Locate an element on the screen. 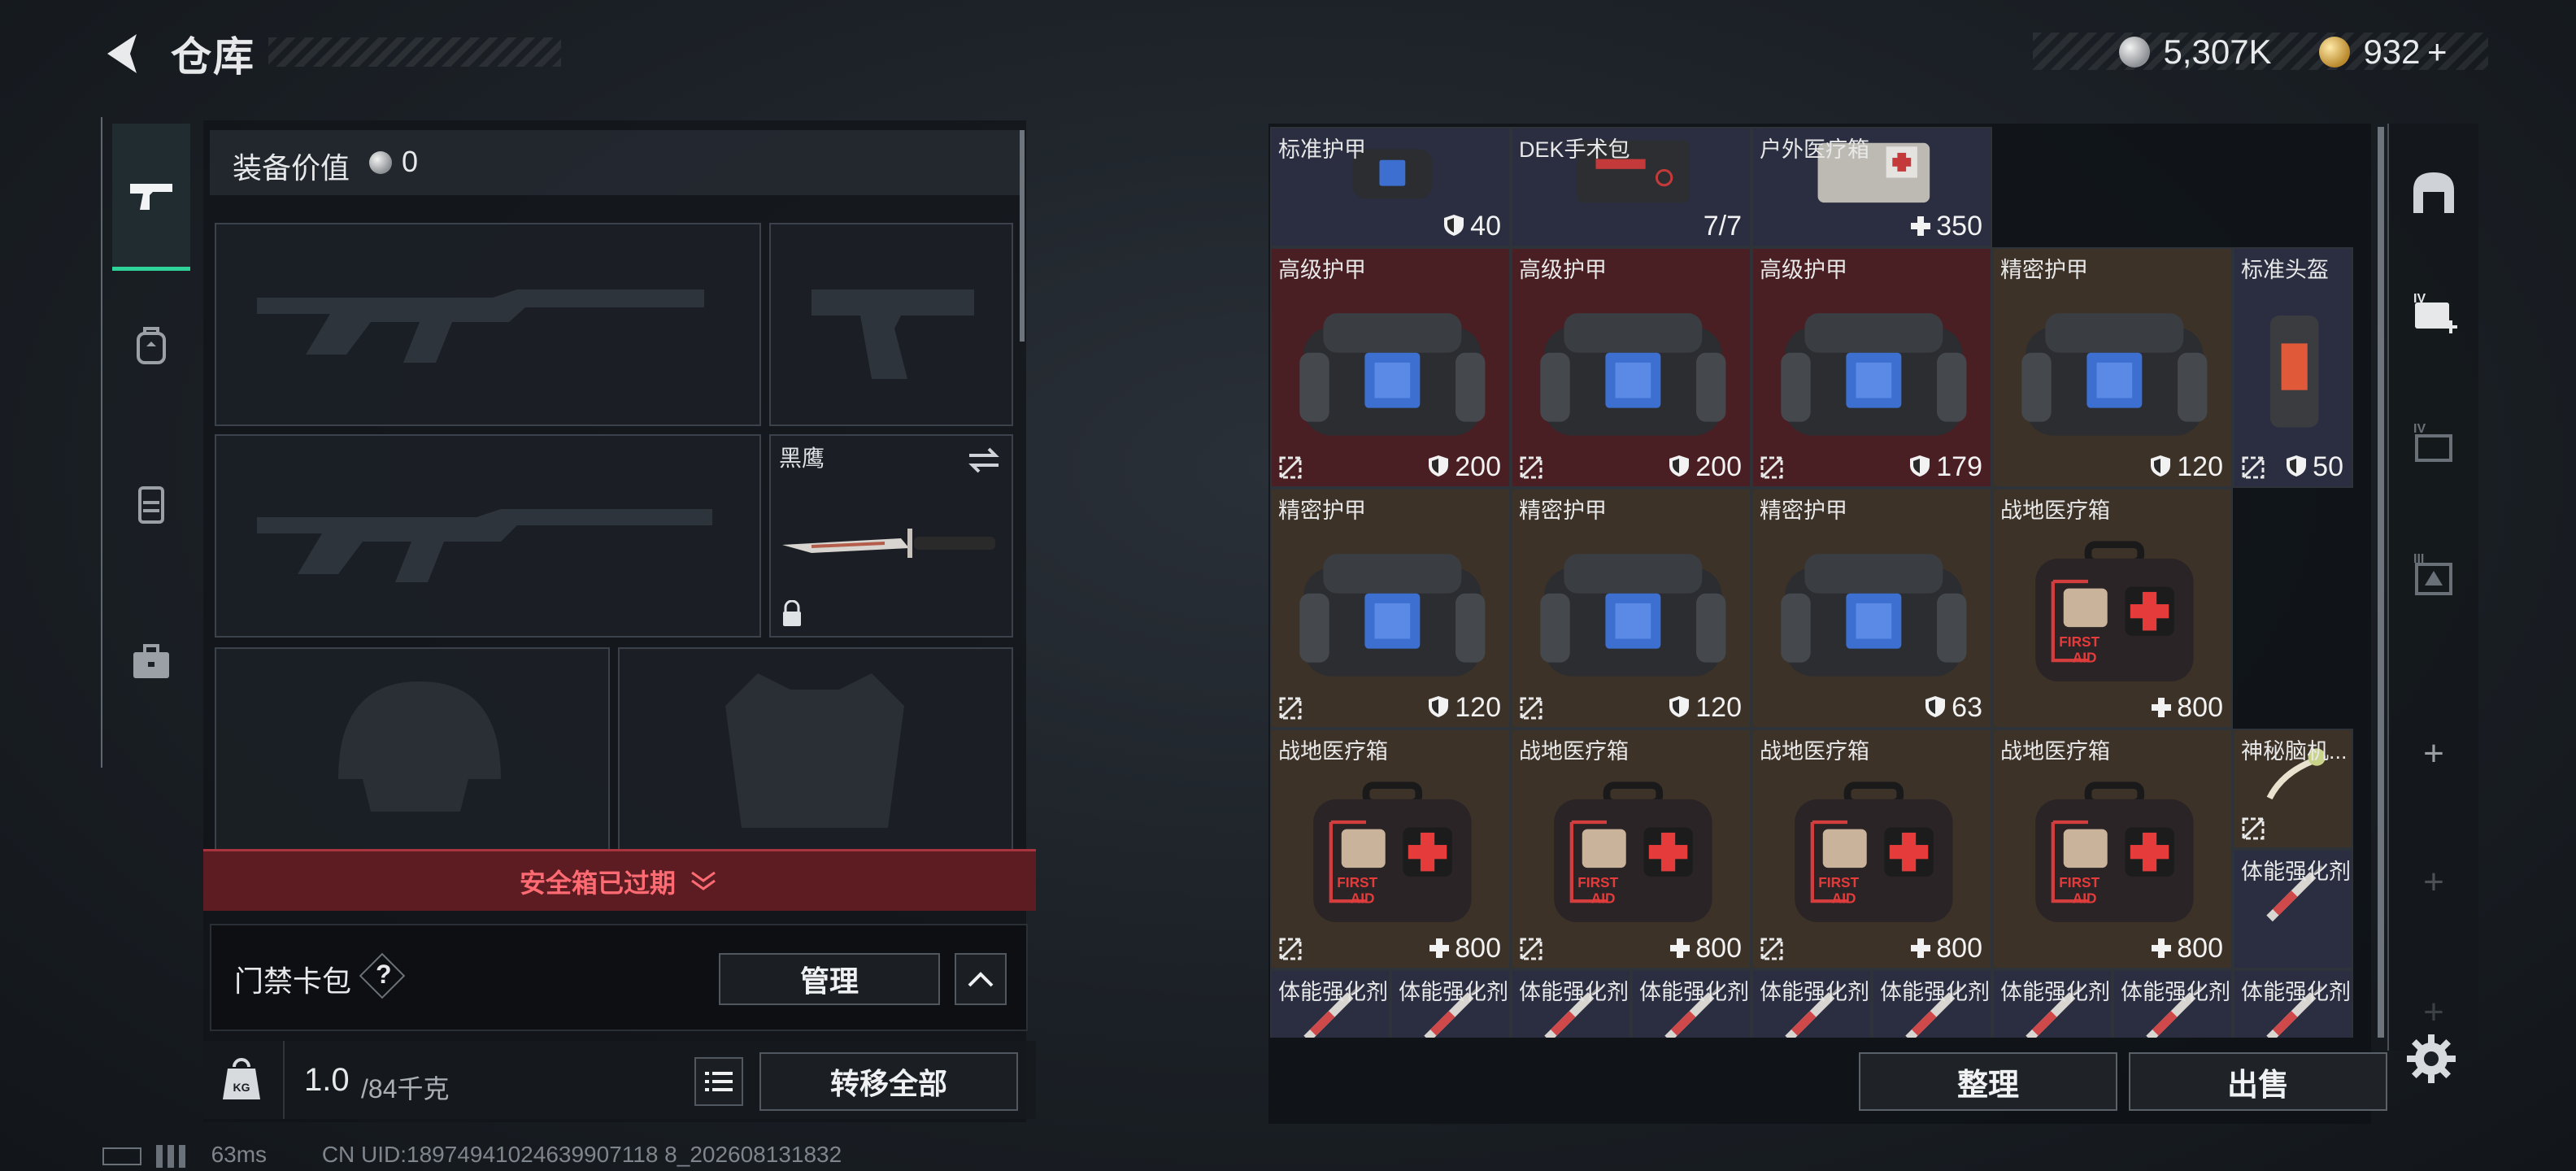 The image size is (2576, 1171). stash-item: 标准护甲 40 is located at coordinates (1390, 187).